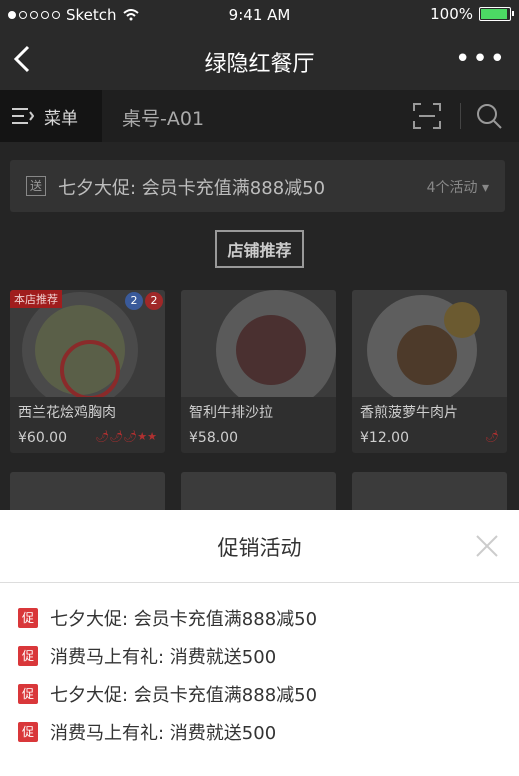 The height and width of the screenshot is (776, 519). I want to click on dish-card: 香煎菠萝牛肉片 ¥12.00 🌶, so click(429, 371).